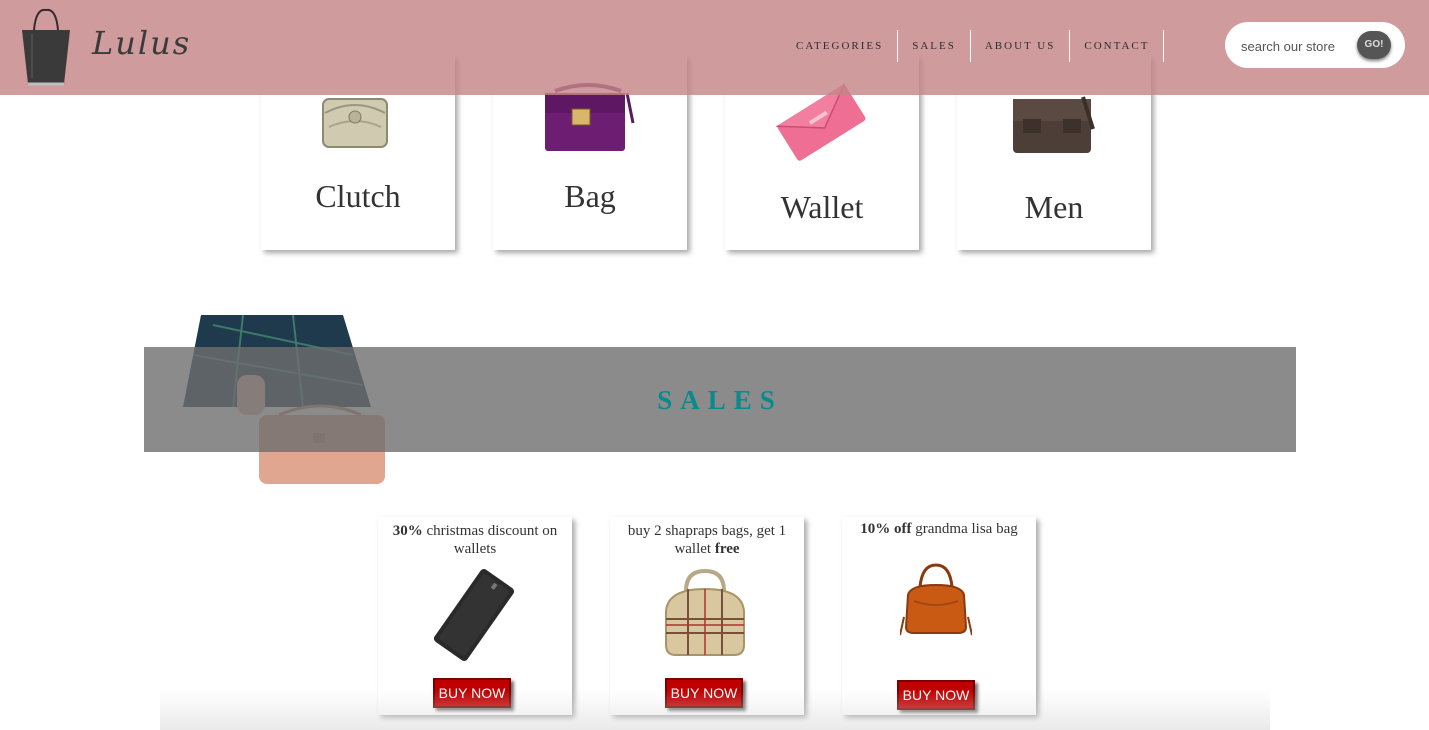 This screenshot has height=730, width=1429. I want to click on category-label: Wallet, so click(822, 207).